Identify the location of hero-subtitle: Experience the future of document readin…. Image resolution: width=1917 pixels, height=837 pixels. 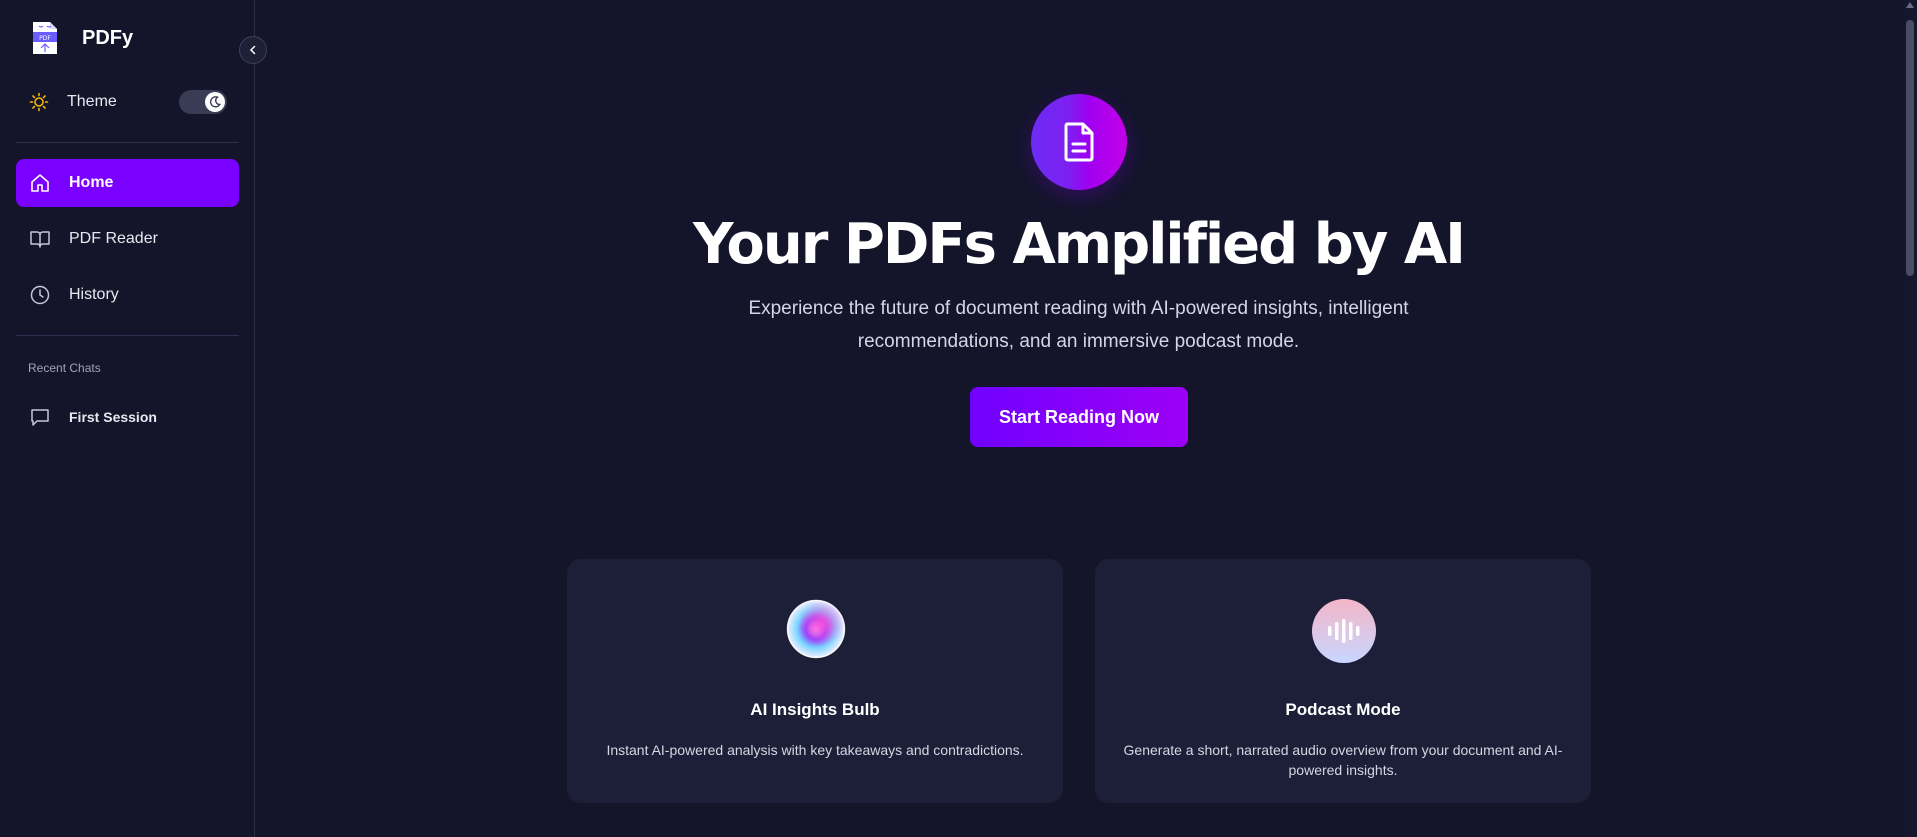
(1078, 325).